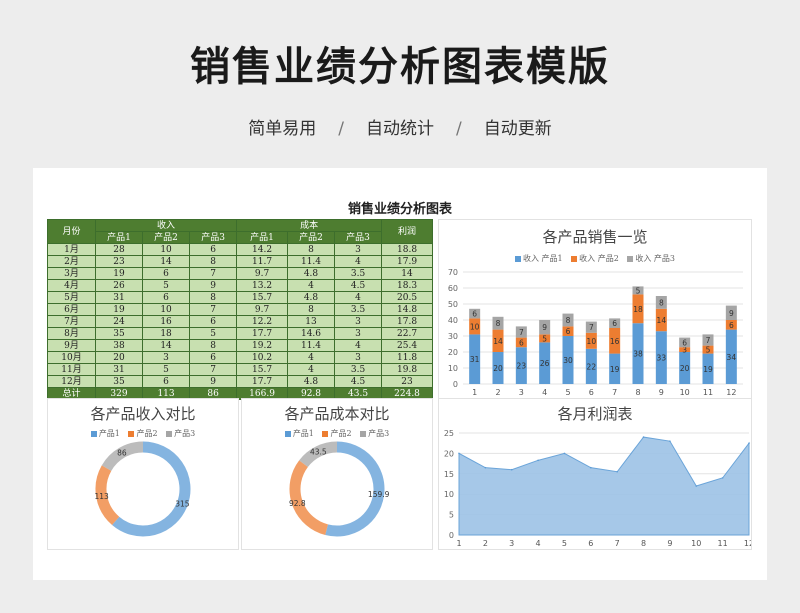  What do you see at coordinates (262, 321) in the screenshot?
I see `value-cell: 12.2` at bounding box center [262, 321].